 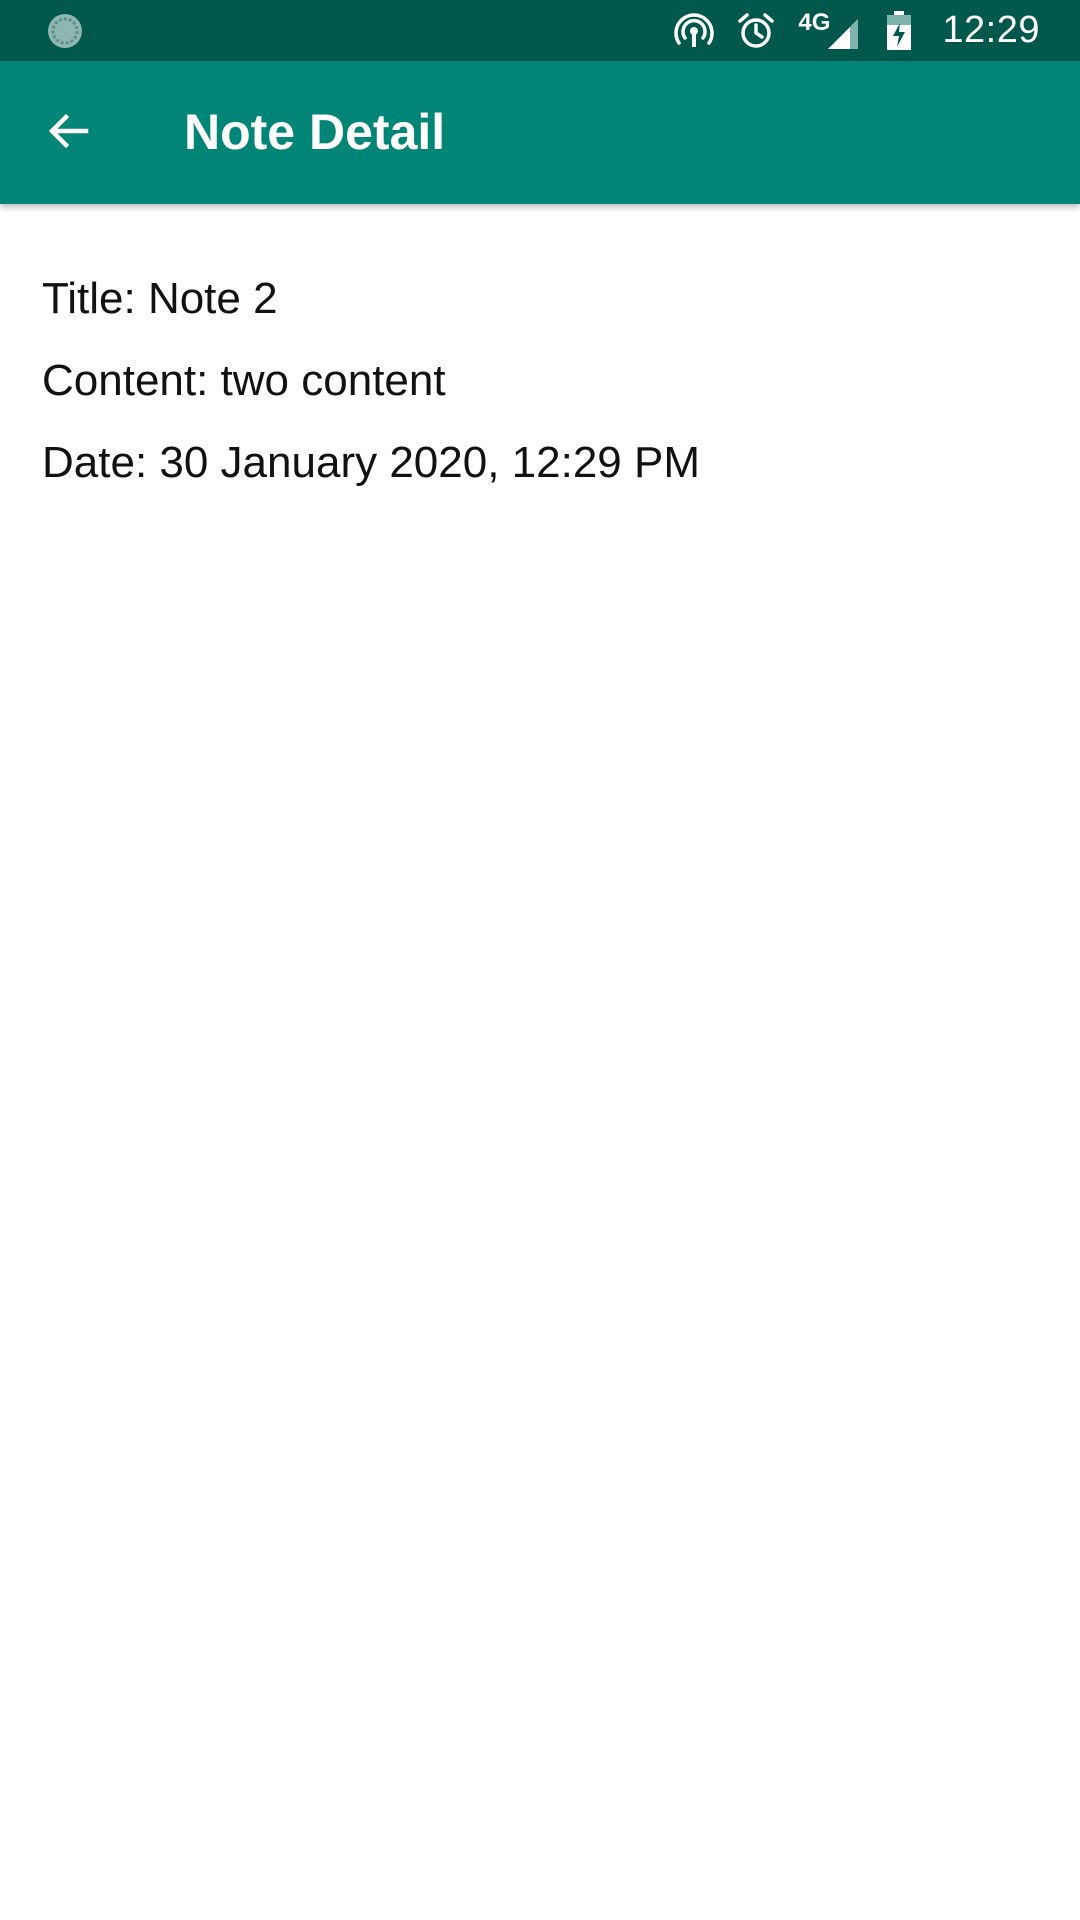 I want to click on note-title: Title: Note 2, so click(x=160, y=298).